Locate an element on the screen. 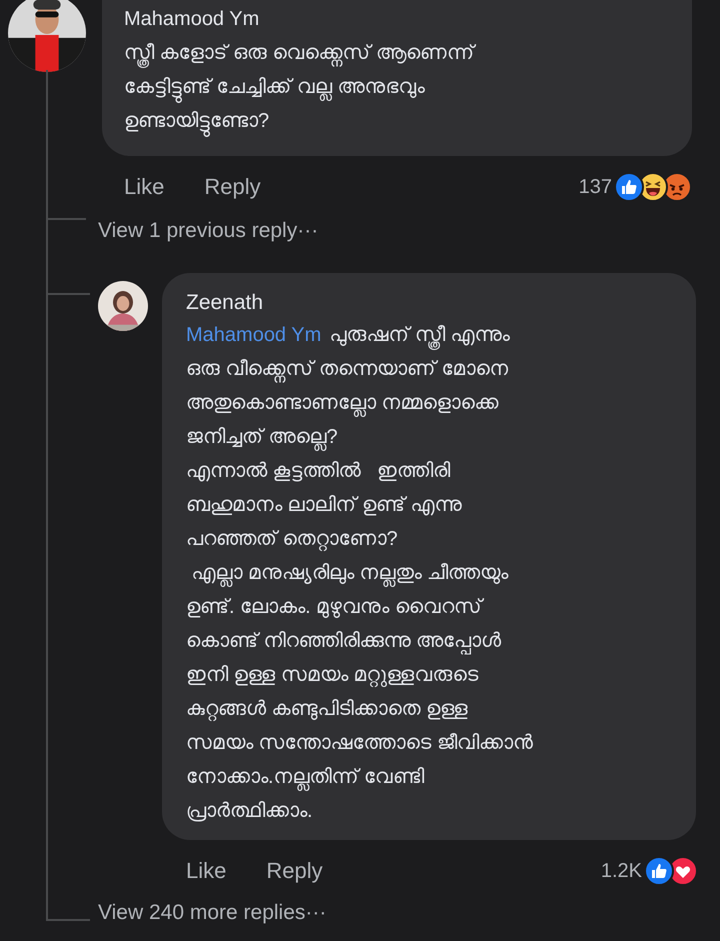  mention-link: Mahamood Ym is located at coordinates (254, 335).